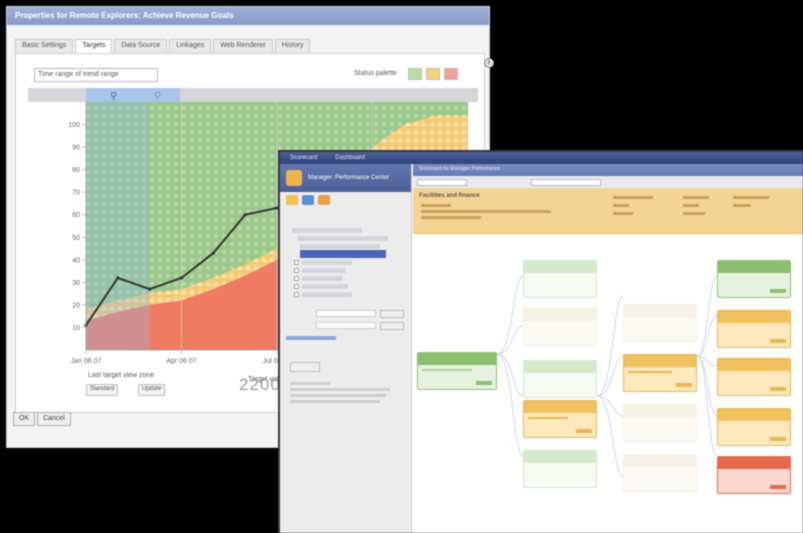 The height and width of the screenshot is (533, 803). What do you see at coordinates (77, 226) in the screenshot?
I see `y-axis: 10 20 30 40 50 60 70 80 90 100` at bounding box center [77, 226].